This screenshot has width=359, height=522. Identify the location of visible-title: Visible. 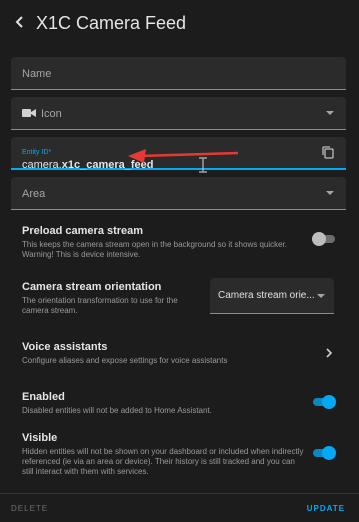
(40, 438).